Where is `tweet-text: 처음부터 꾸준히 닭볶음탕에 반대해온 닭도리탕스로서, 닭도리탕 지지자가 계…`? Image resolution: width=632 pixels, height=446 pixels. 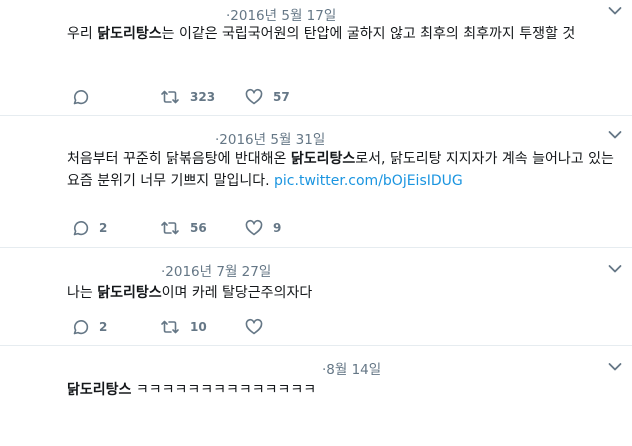
tweet-text: 처음부터 꾸준히 닭볶음탕에 반대해온 닭도리탕스로서, 닭도리탕 지지자가 계… is located at coordinates (343, 170).